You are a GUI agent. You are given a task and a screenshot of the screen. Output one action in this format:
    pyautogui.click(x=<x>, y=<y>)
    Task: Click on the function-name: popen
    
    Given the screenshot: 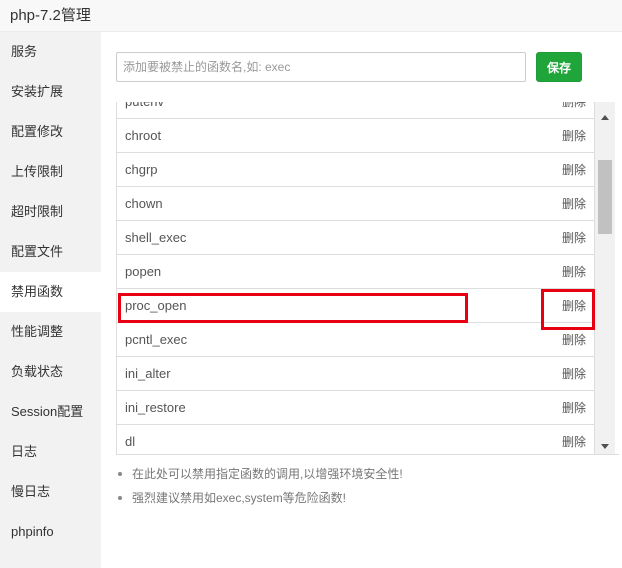 What is the action you would take?
    pyautogui.click(x=143, y=271)
    